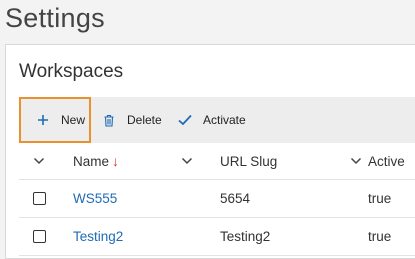 The height and width of the screenshot is (259, 415). Describe the element at coordinates (144, 120) in the screenshot. I see `delete-button-label: Delete` at that location.